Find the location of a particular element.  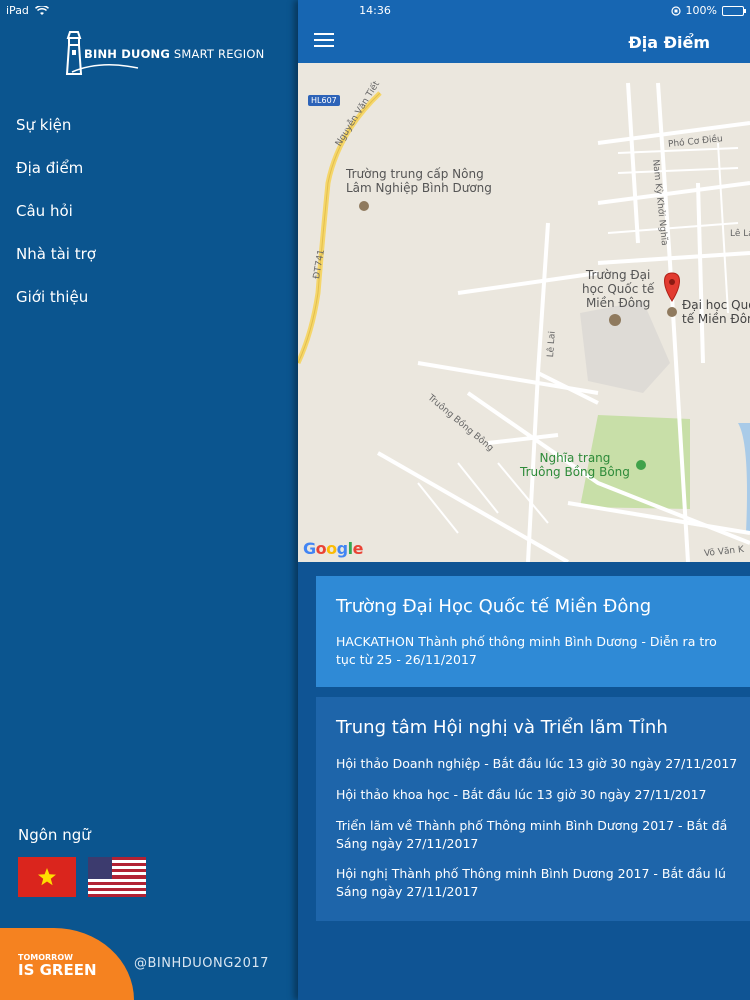

vietnam-flag-button is located at coordinates (47, 877).